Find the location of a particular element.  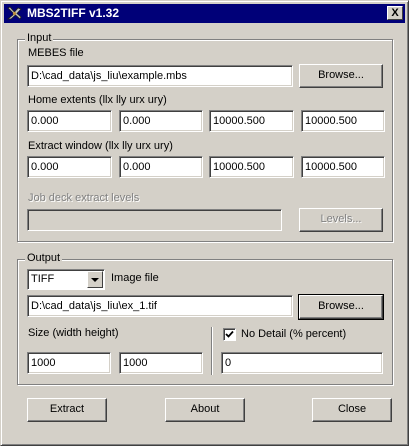

home-llx-input: 0.000 is located at coordinates (69, 121).